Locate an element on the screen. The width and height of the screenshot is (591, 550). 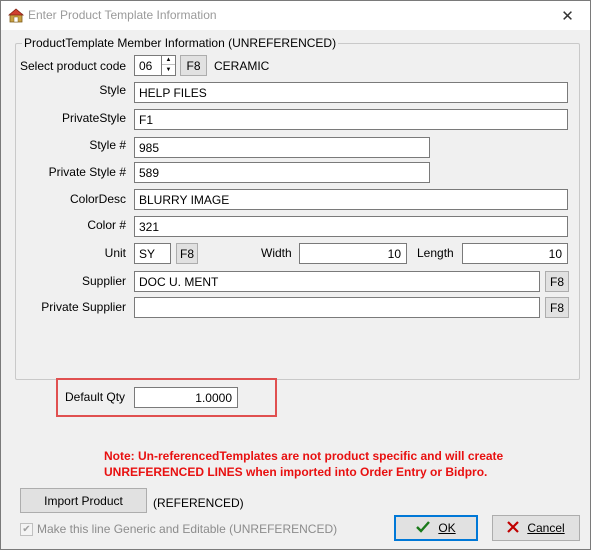
color-desc-input: BLURRY IMAGE is located at coordinates (351, 199).